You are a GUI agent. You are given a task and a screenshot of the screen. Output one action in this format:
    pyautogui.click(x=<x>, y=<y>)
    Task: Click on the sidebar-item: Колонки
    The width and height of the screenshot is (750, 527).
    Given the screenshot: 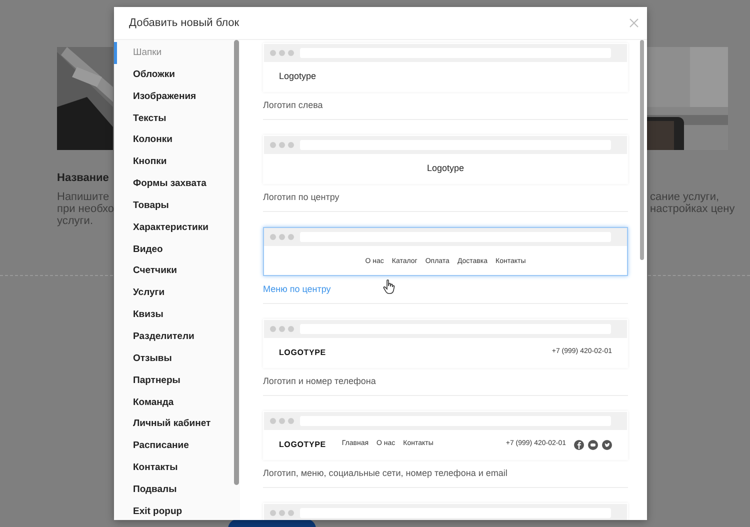 What is the action you would take?
    pyautogui.click(x=177, y=140)
    